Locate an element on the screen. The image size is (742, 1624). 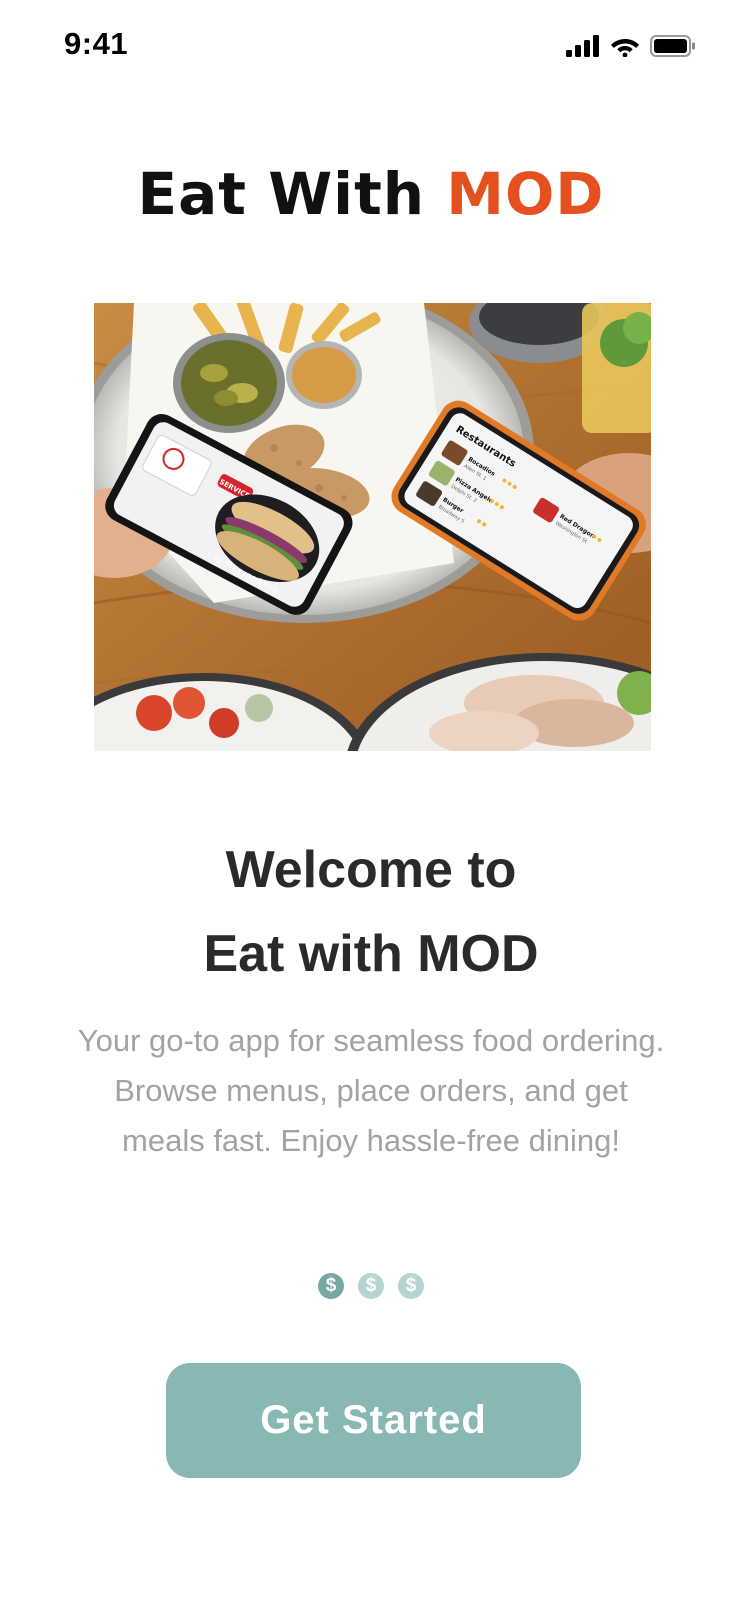
brand-highlight: MOD is located at coordinates (525, 194).